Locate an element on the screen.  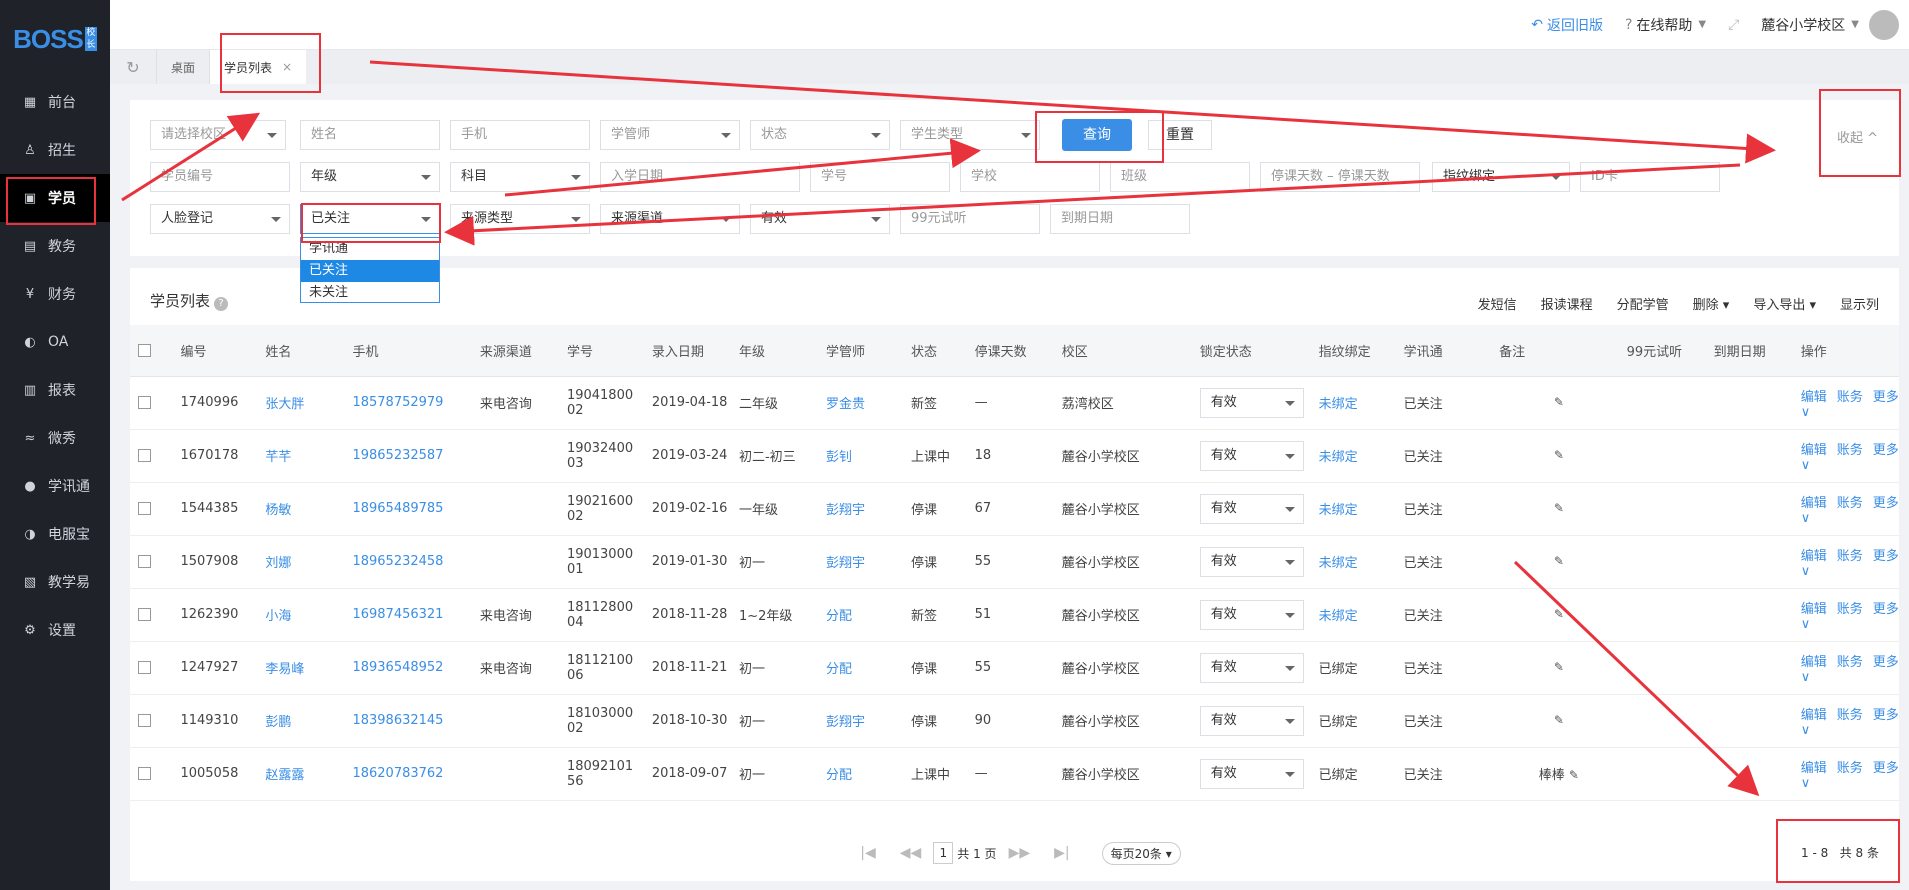
student-type-select: 学生类型 is located at coordinates (970, 135).